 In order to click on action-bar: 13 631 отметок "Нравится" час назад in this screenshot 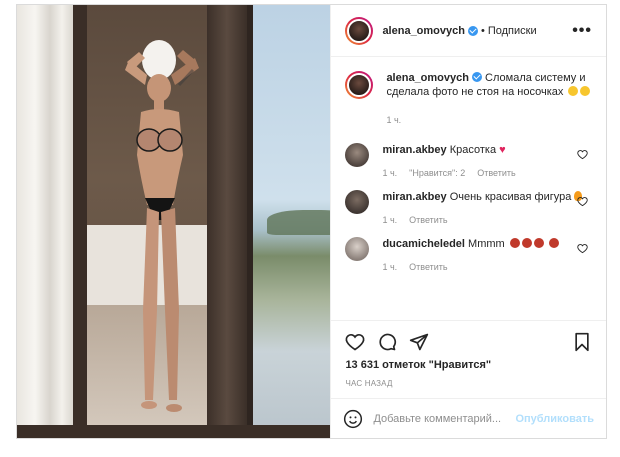, I will do `click(468, 359)`.